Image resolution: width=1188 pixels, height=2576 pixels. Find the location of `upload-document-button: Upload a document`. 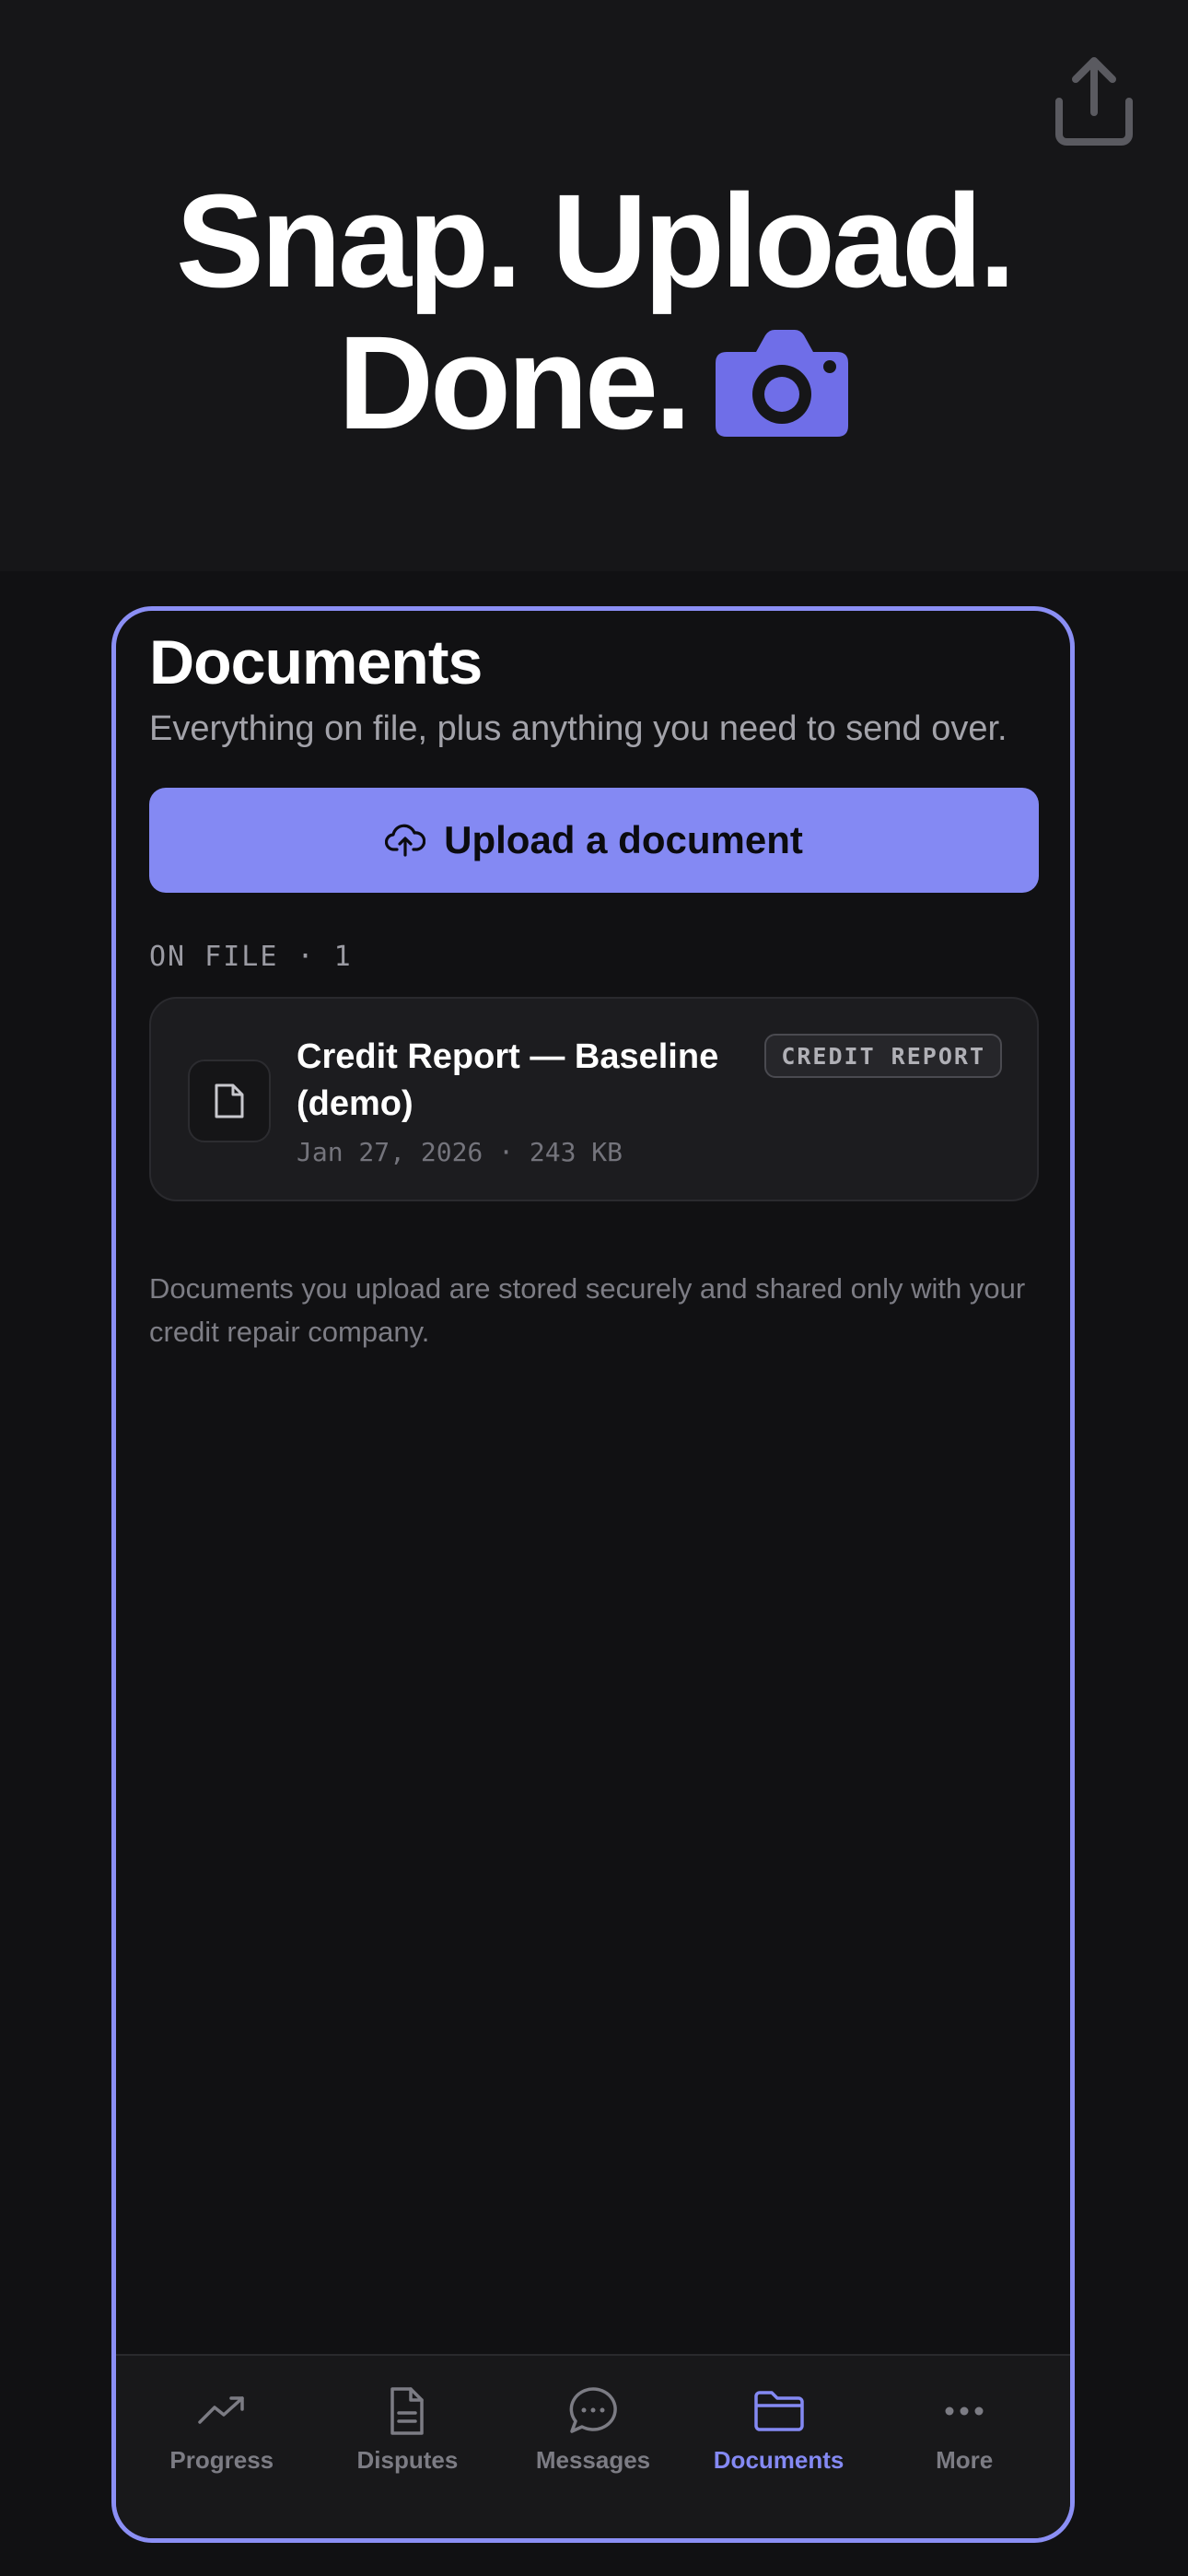

upload-document-button: Upload a document is located at coordinates (594, 841).